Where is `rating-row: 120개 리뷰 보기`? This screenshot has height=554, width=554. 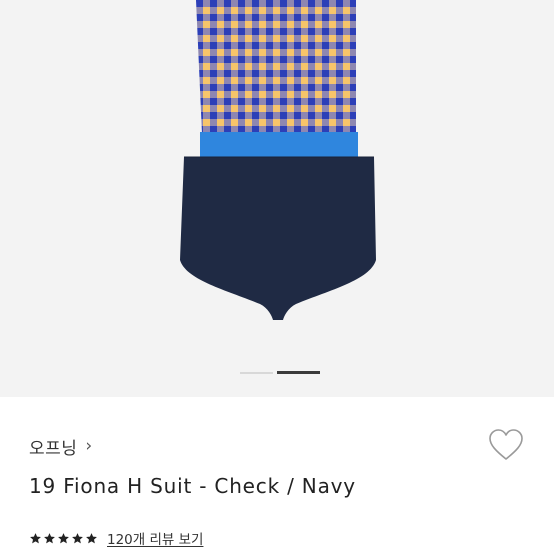 rating-row: 120개 리뷰 보기 is located at coordinates (116, 538).